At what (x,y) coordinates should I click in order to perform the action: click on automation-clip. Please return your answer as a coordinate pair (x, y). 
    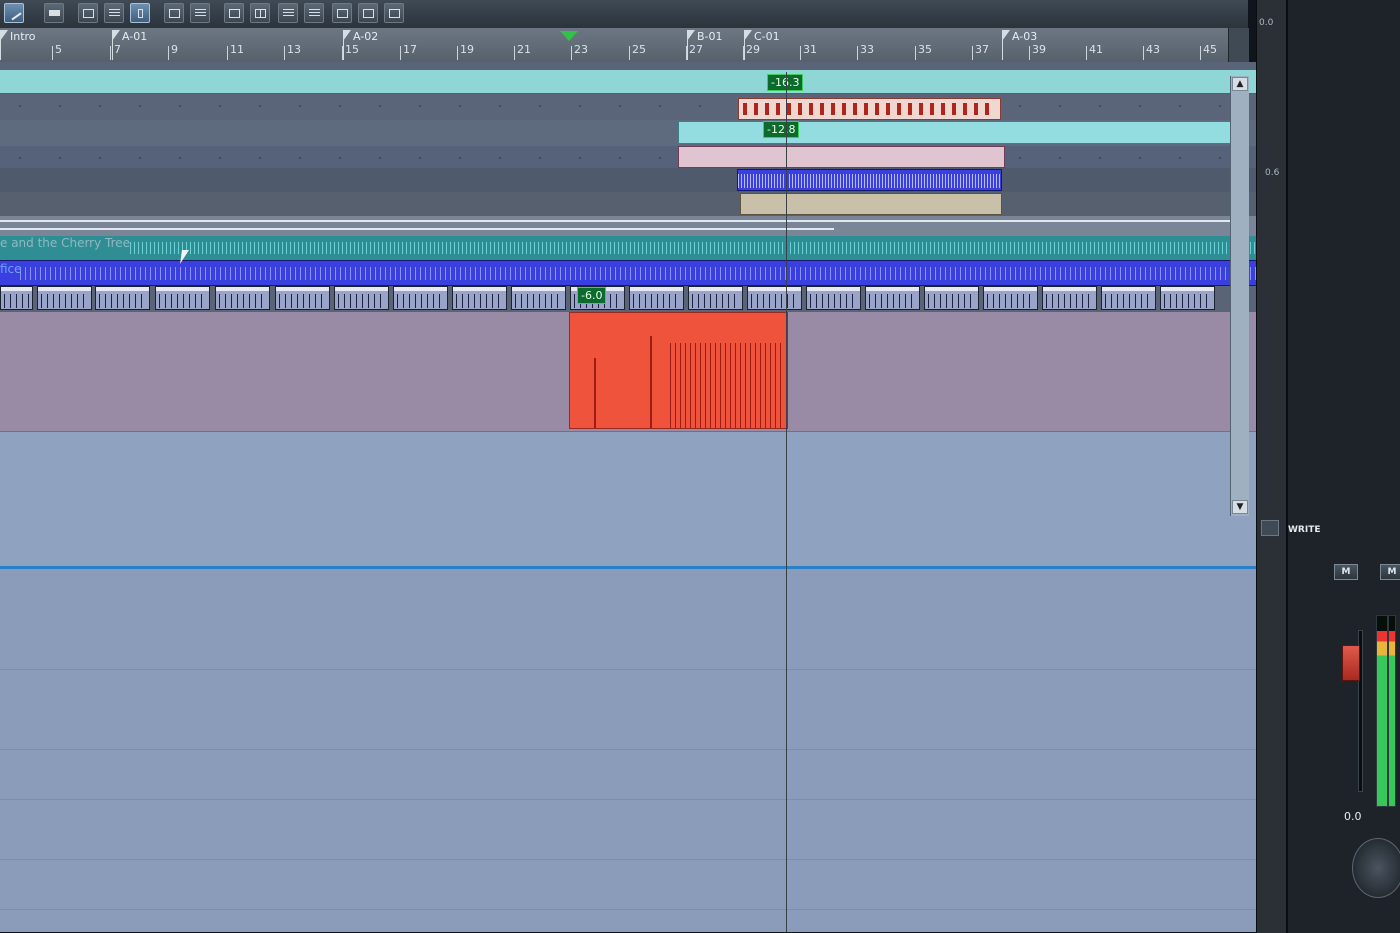
    Looking at the image, I should click on (956, 132).